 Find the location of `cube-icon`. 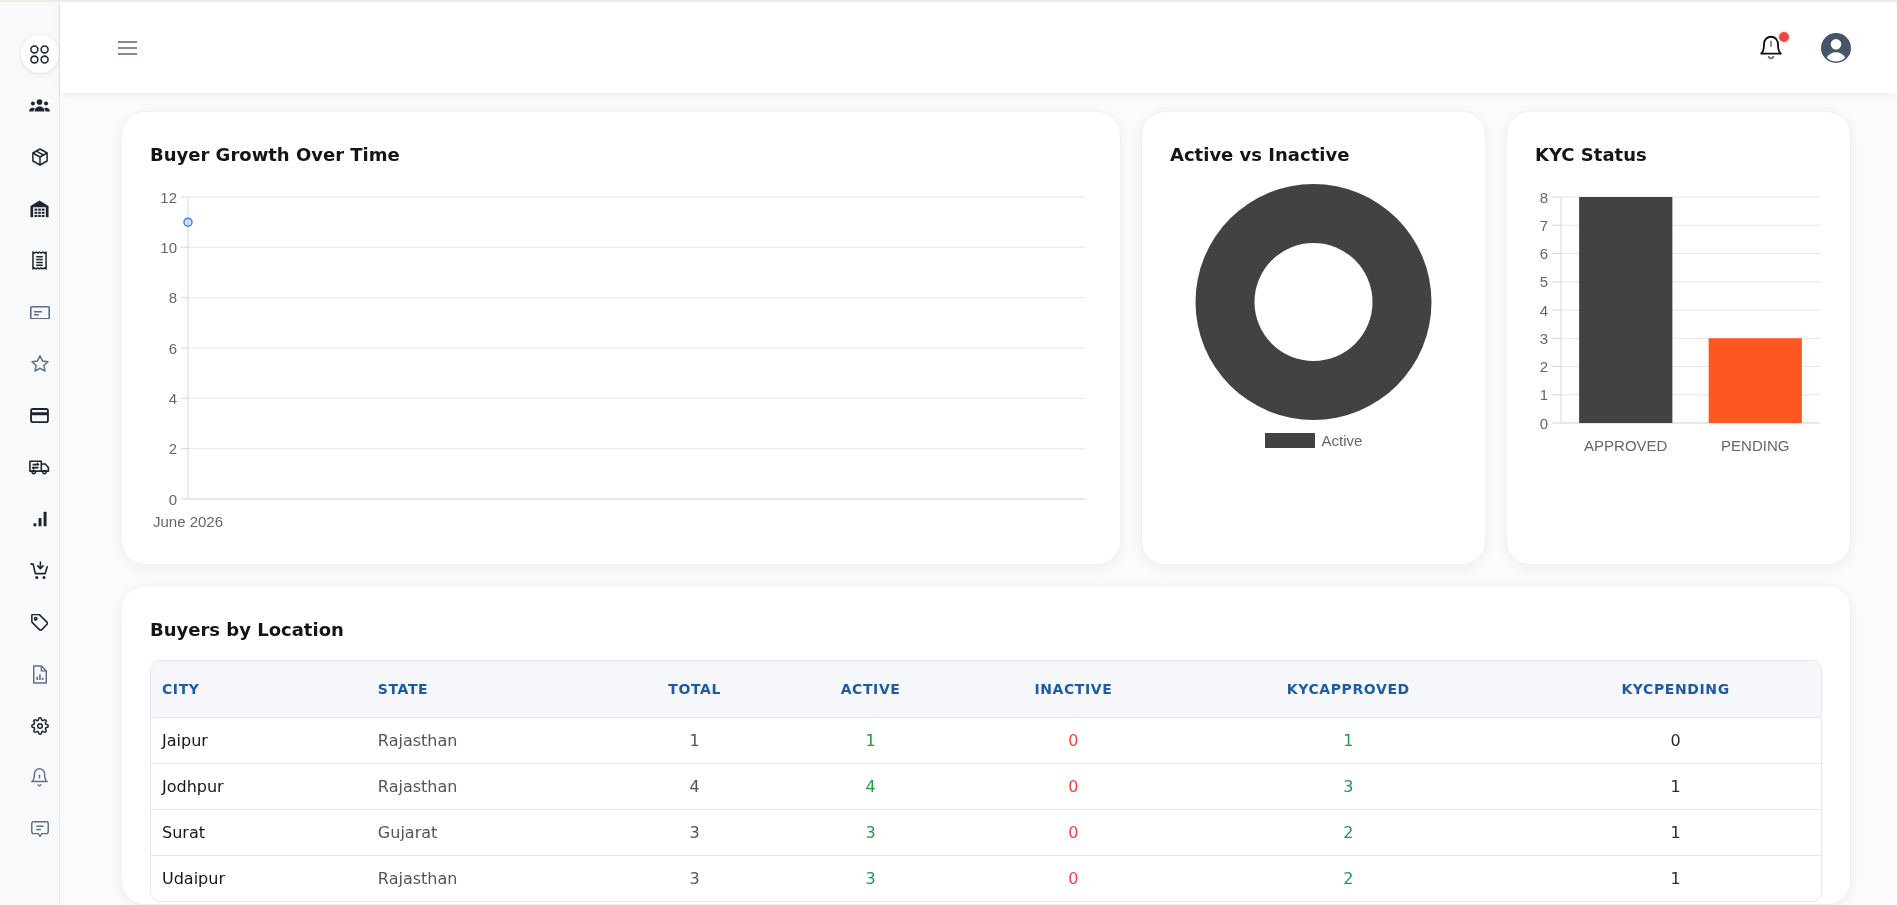

cube-icon is located at coordinates (39, 157).